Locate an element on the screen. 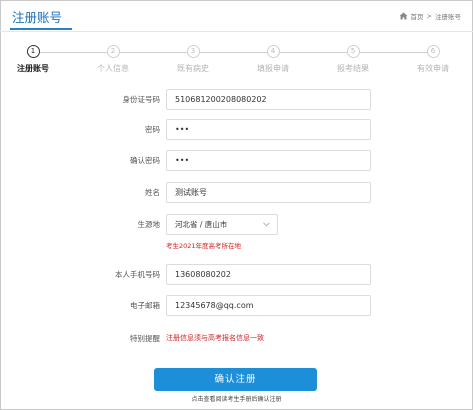  step-number: 6 is located at coordinates (433, 51).